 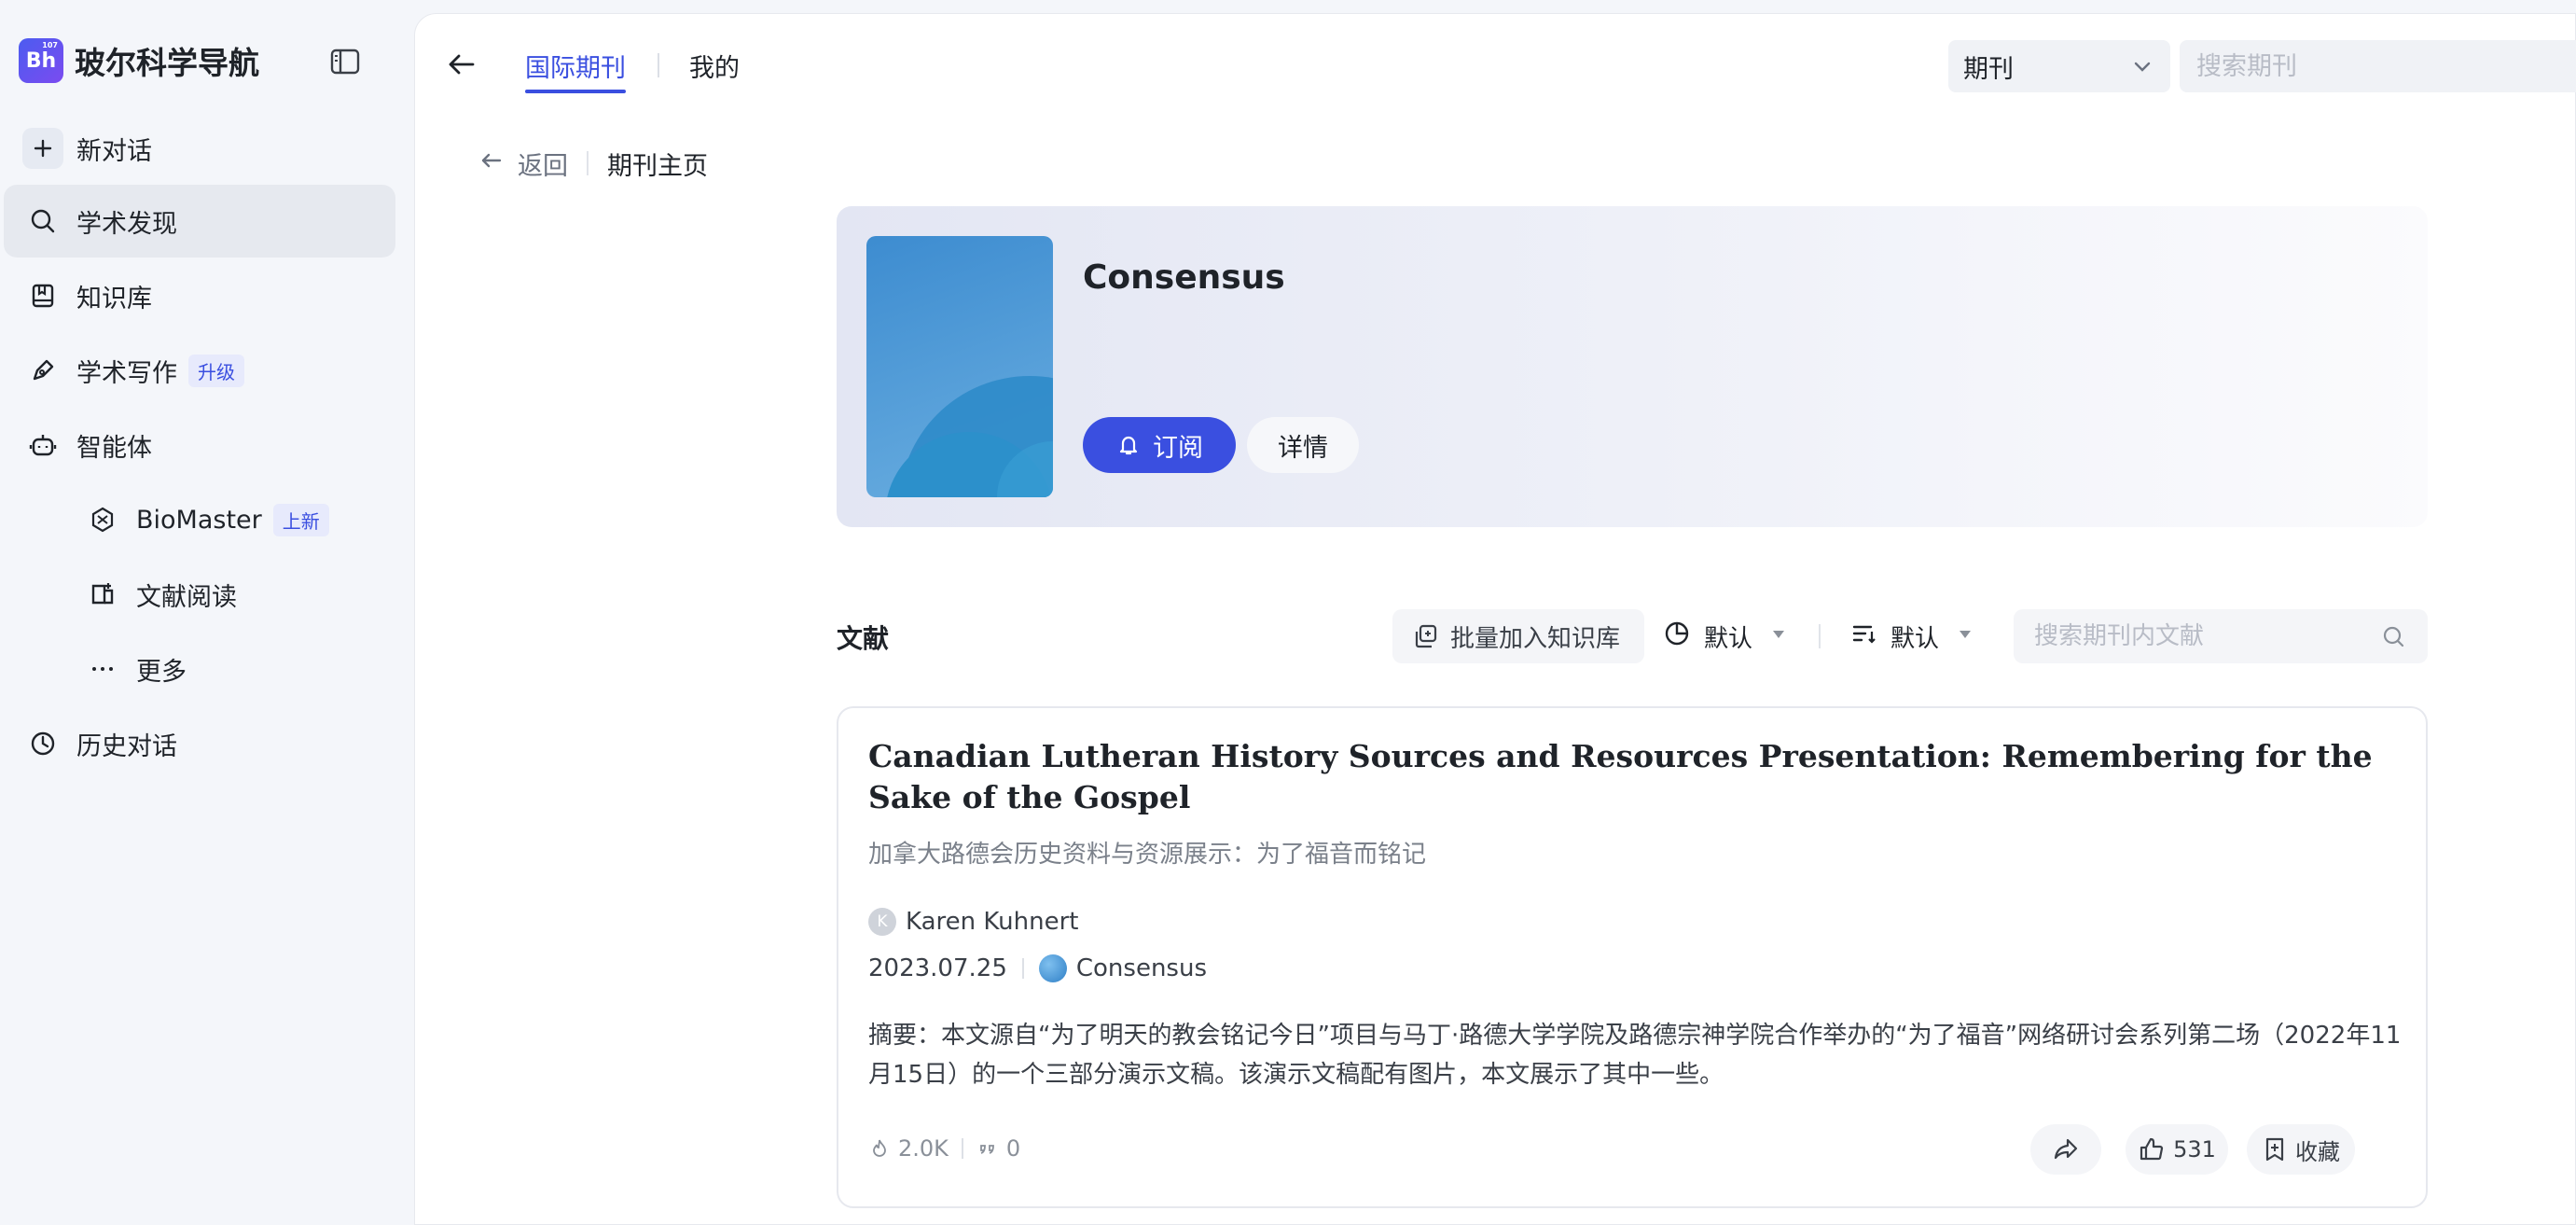 What do you see at coordinates (1023, 968) in the screenshot?
I see `meta-divider` at bounding box center [1023, 968].